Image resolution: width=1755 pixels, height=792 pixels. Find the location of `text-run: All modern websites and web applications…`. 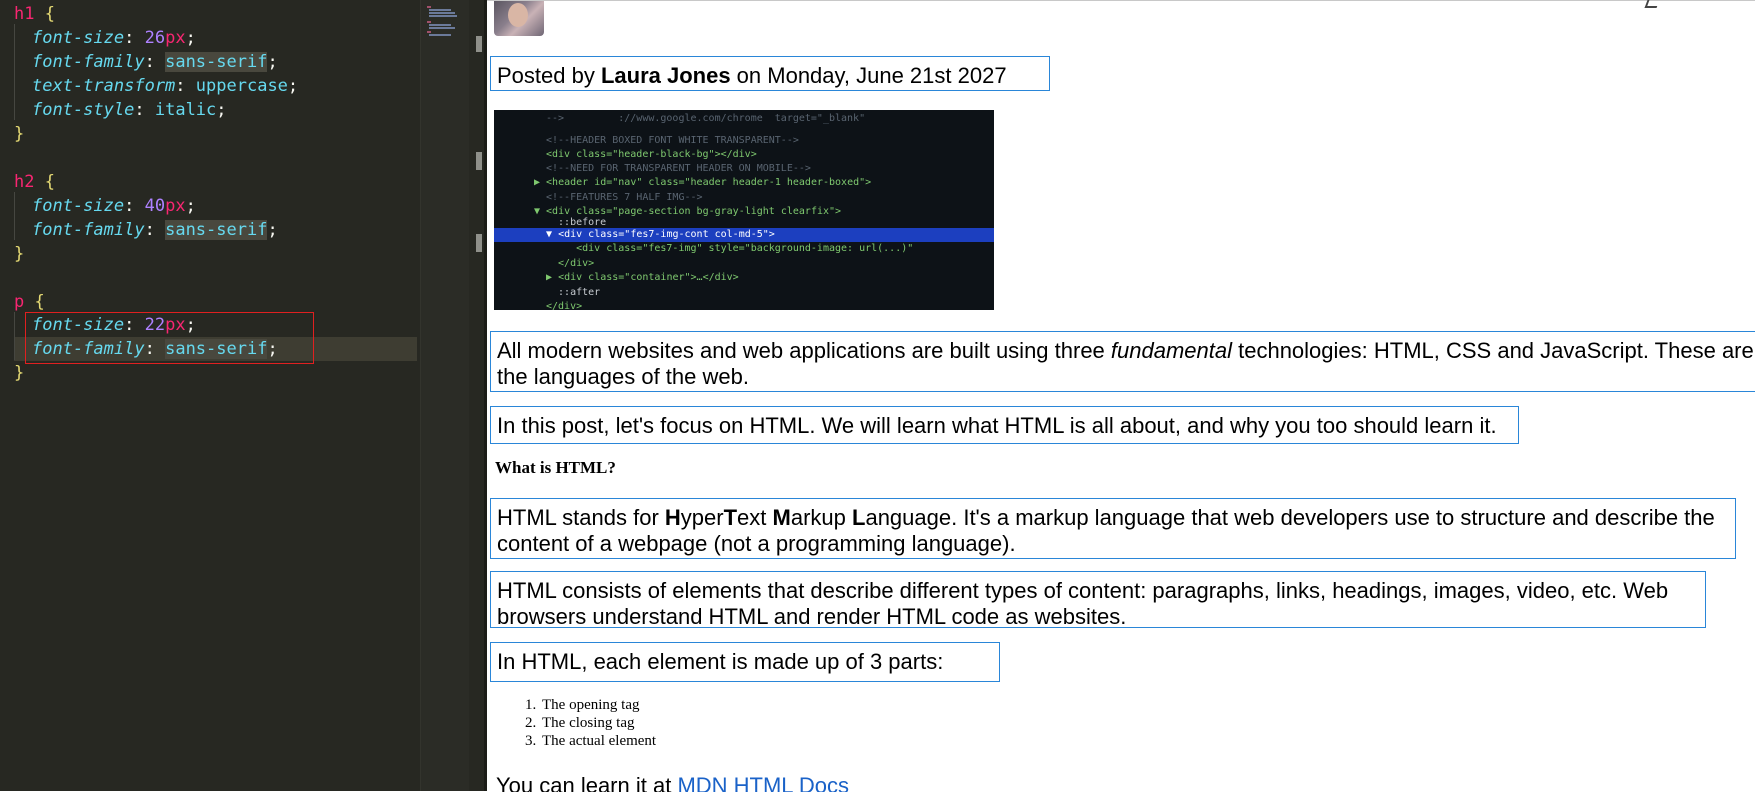

text-run: All modern websites and web applications… is located at coordinates (804, 350).